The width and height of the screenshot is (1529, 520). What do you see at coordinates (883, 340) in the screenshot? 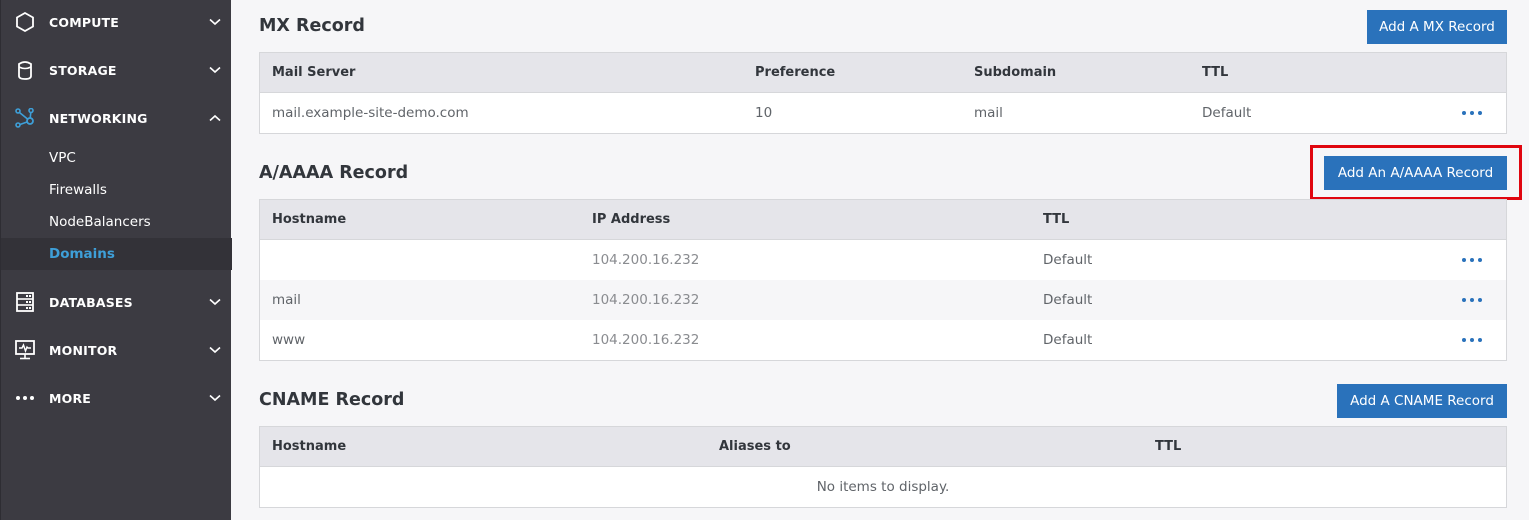
I see `table-row: www 104.200.16.232 Default` at bounding box center [883, 340].